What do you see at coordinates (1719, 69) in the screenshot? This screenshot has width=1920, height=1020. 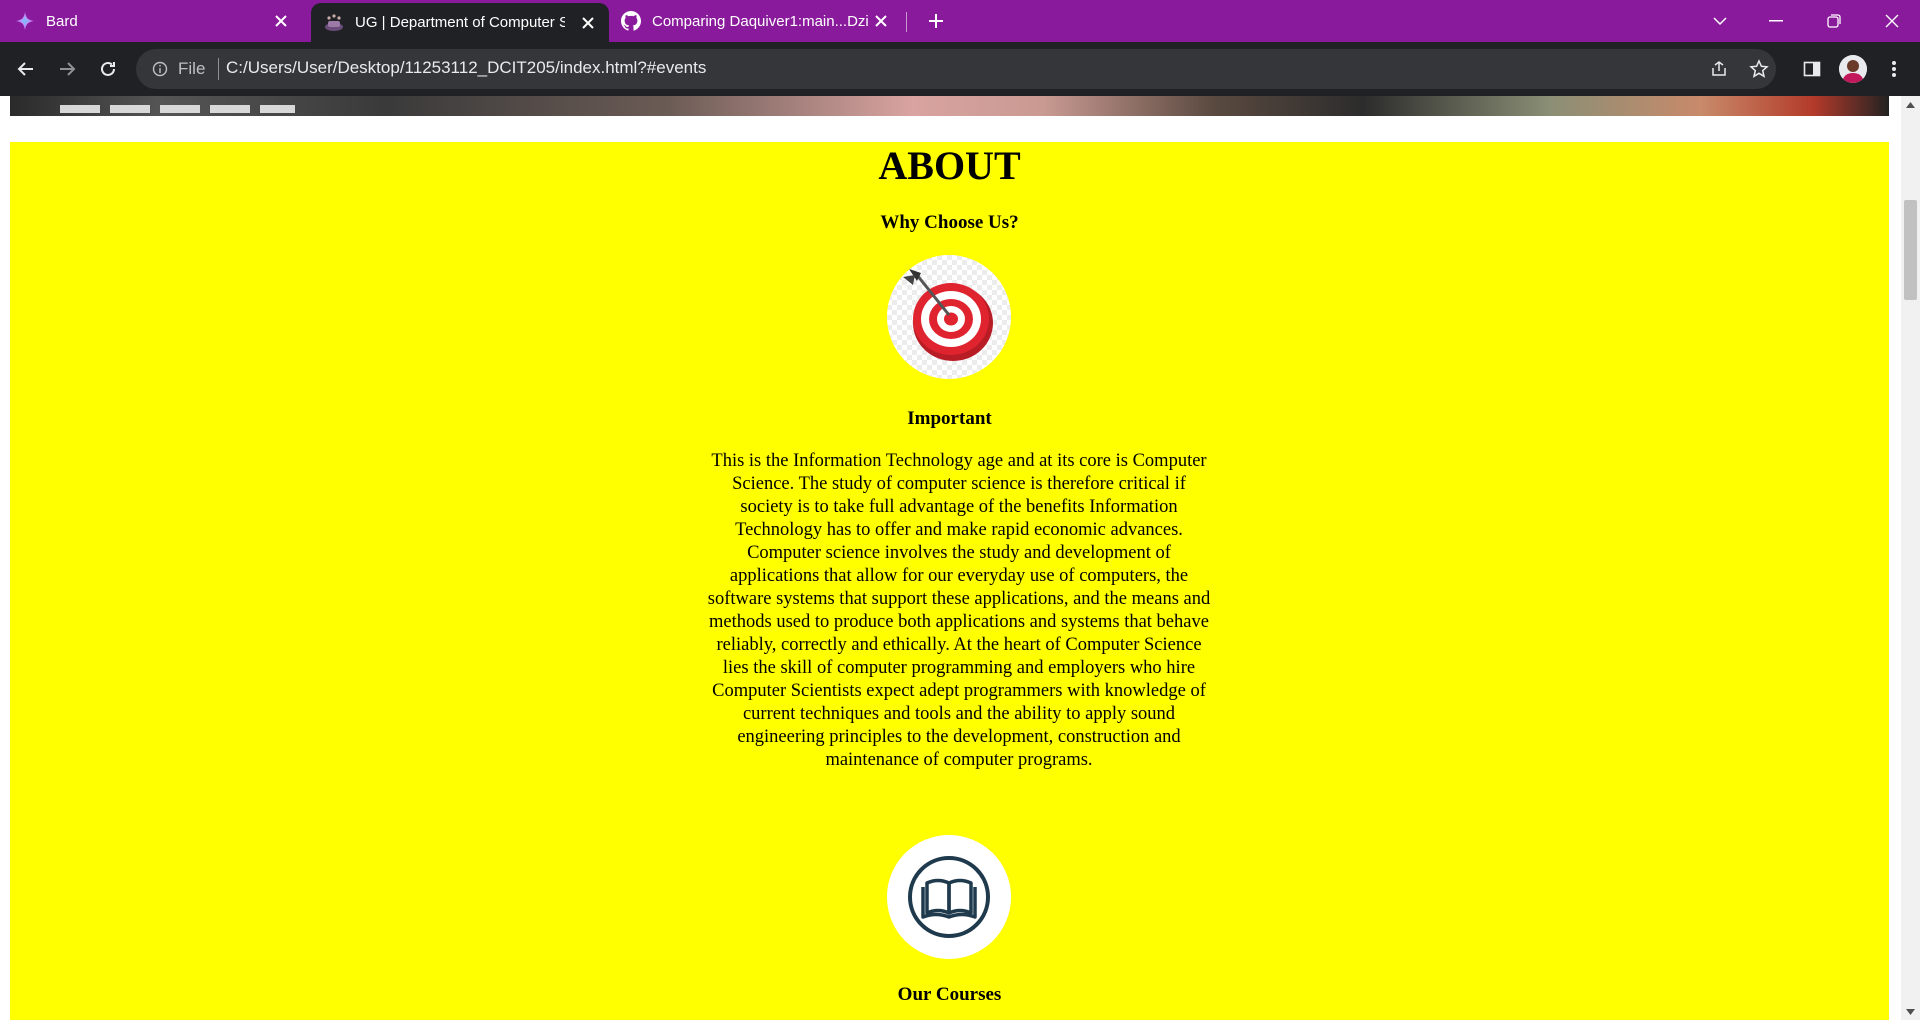 I see `share-icon` at bounding box center [1719, 69].